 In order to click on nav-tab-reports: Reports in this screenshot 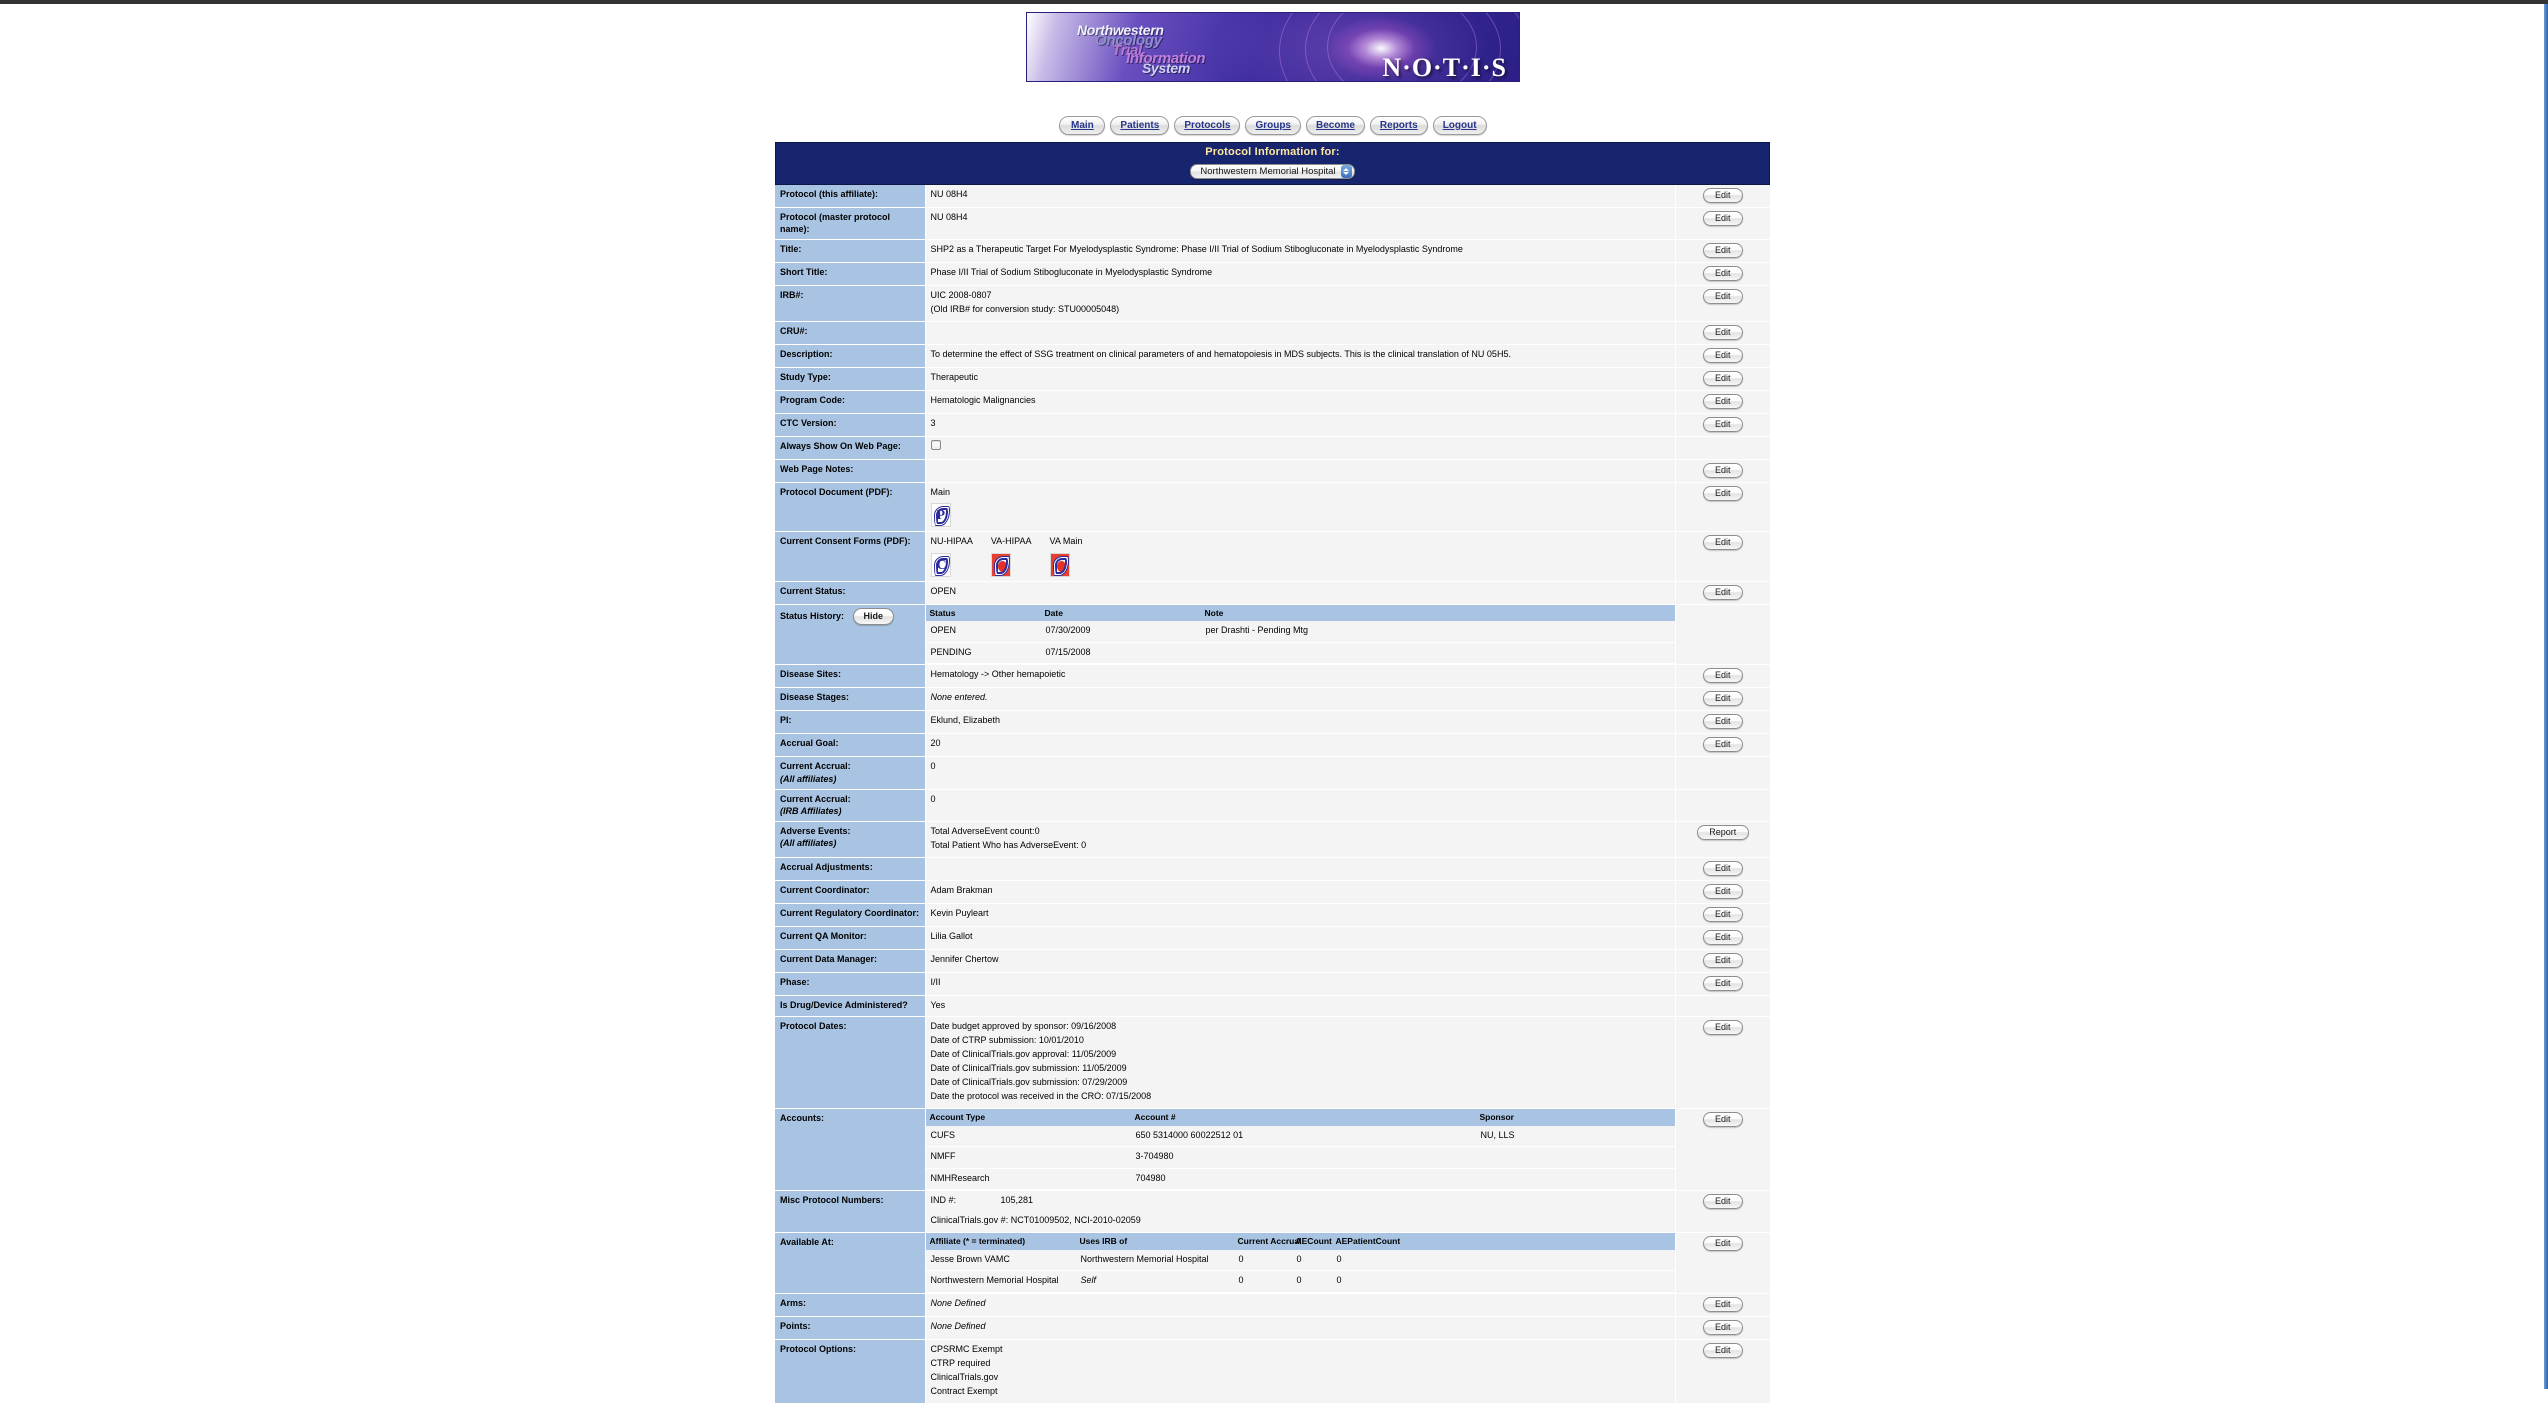, I will do `click(1398, 125)`.